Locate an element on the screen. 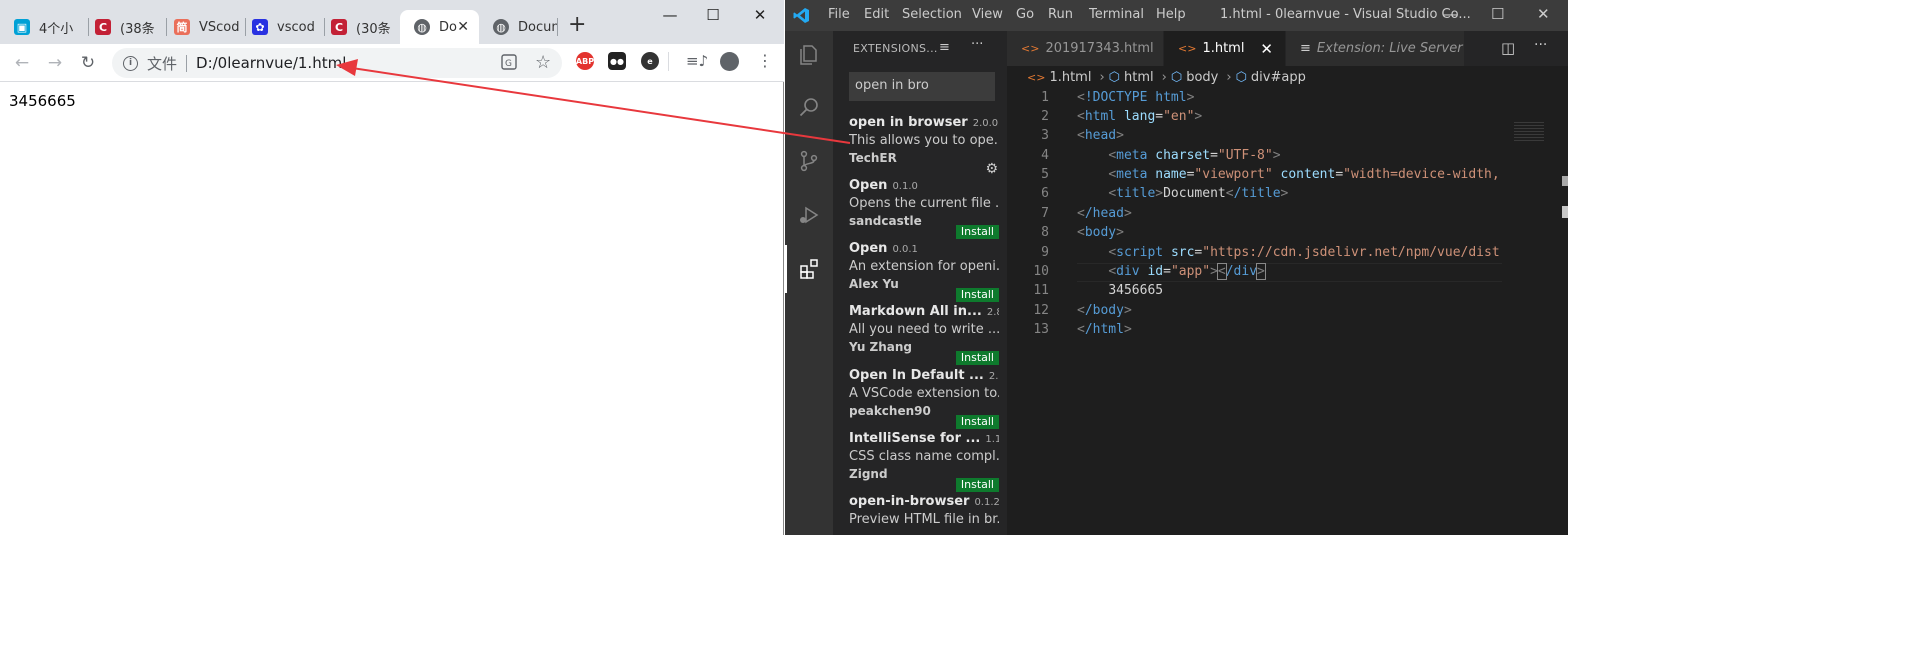 Image resolution: width=1920 pixels, height=655 pixels. editor-tab-1-html: <> 1.html ✕ is located at coordinates (1224, 48).